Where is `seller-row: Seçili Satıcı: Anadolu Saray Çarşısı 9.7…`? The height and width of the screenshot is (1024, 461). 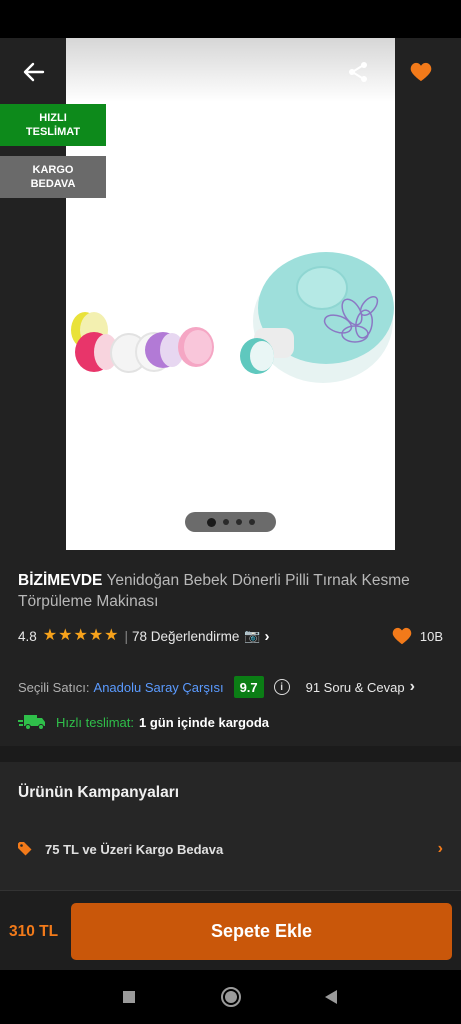 seller-row: Seçili Satıcı: Anadolu Saray Çarşısı 9.7… is located at coordinates (230, 687).